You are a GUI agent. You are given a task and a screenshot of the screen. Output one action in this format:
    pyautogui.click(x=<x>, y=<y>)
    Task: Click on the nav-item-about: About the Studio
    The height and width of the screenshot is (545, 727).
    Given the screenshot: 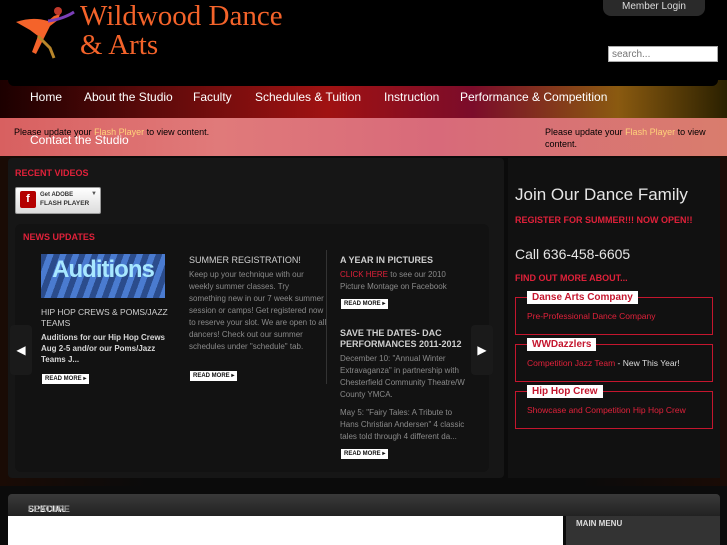 What is the action you would take?
    pyautogui.click(x=128, y=97)
    